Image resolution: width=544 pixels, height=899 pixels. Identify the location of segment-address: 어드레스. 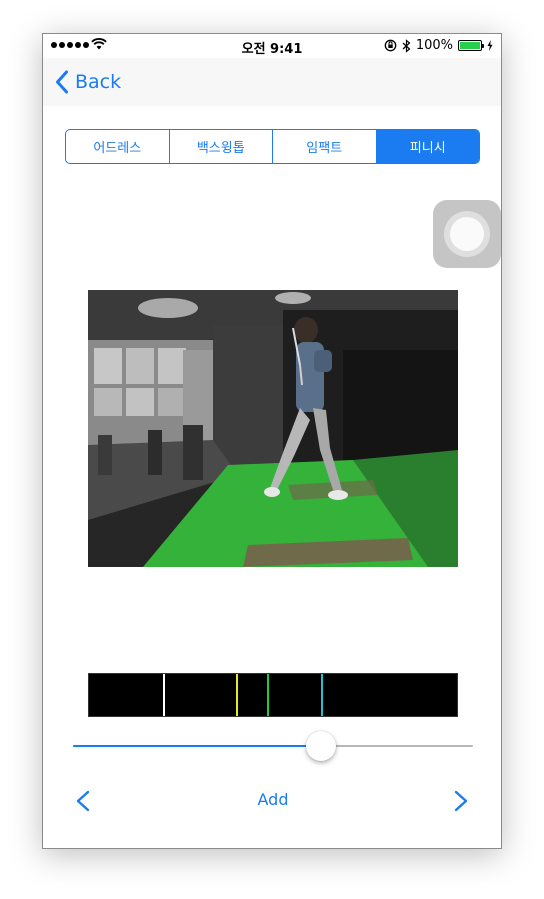
(118, 146).